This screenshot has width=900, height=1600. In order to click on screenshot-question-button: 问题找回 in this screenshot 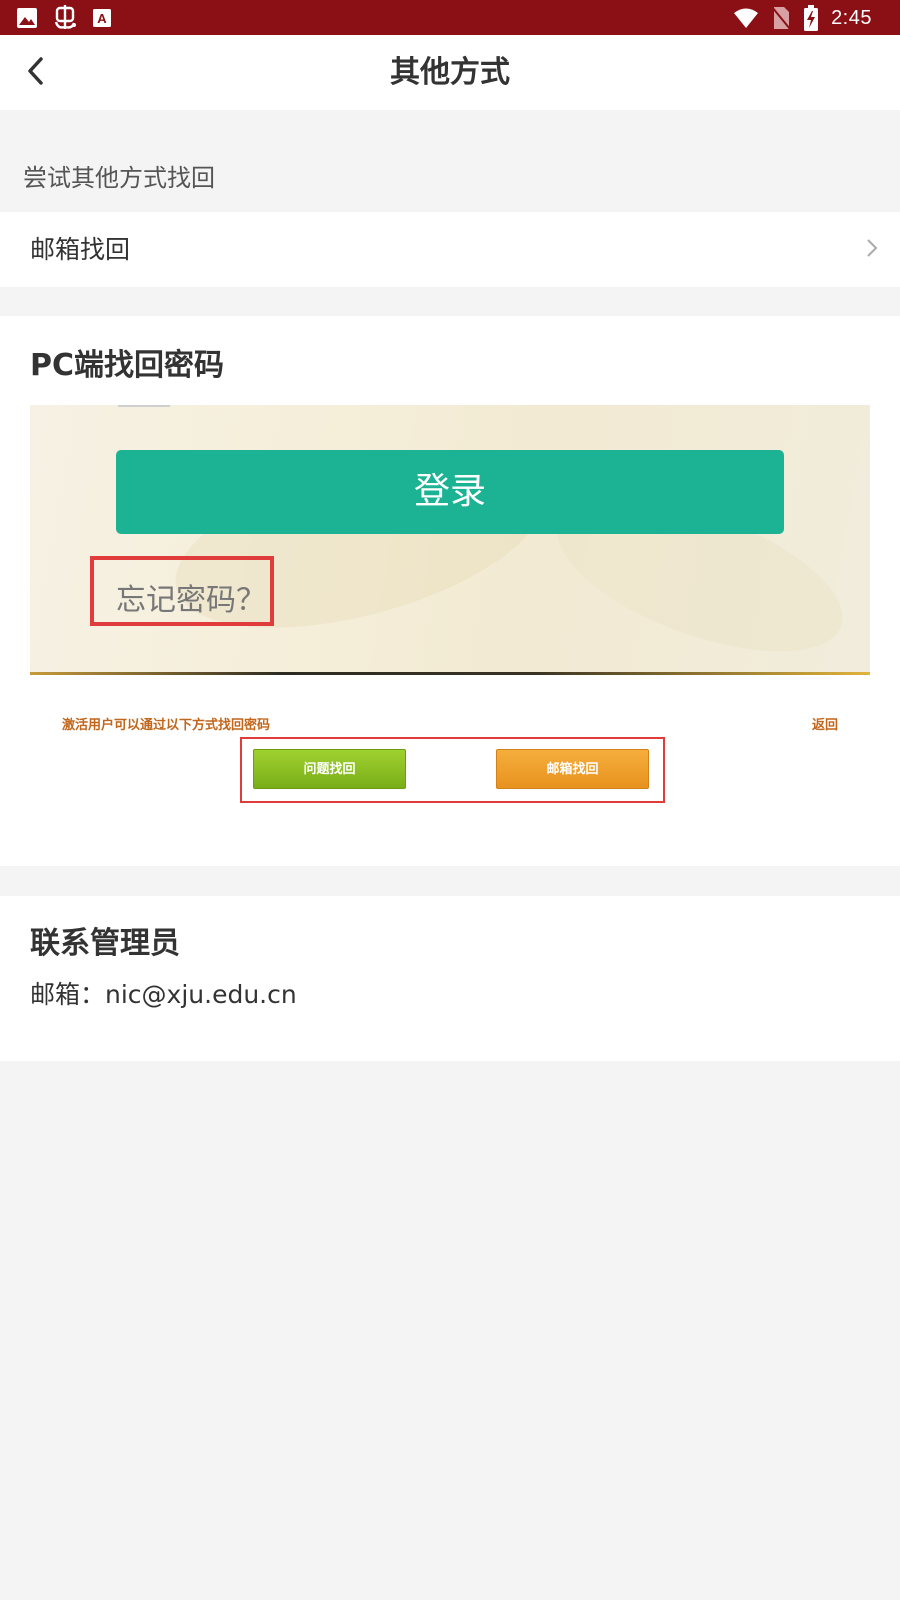, I will do `click(329, 769)`.